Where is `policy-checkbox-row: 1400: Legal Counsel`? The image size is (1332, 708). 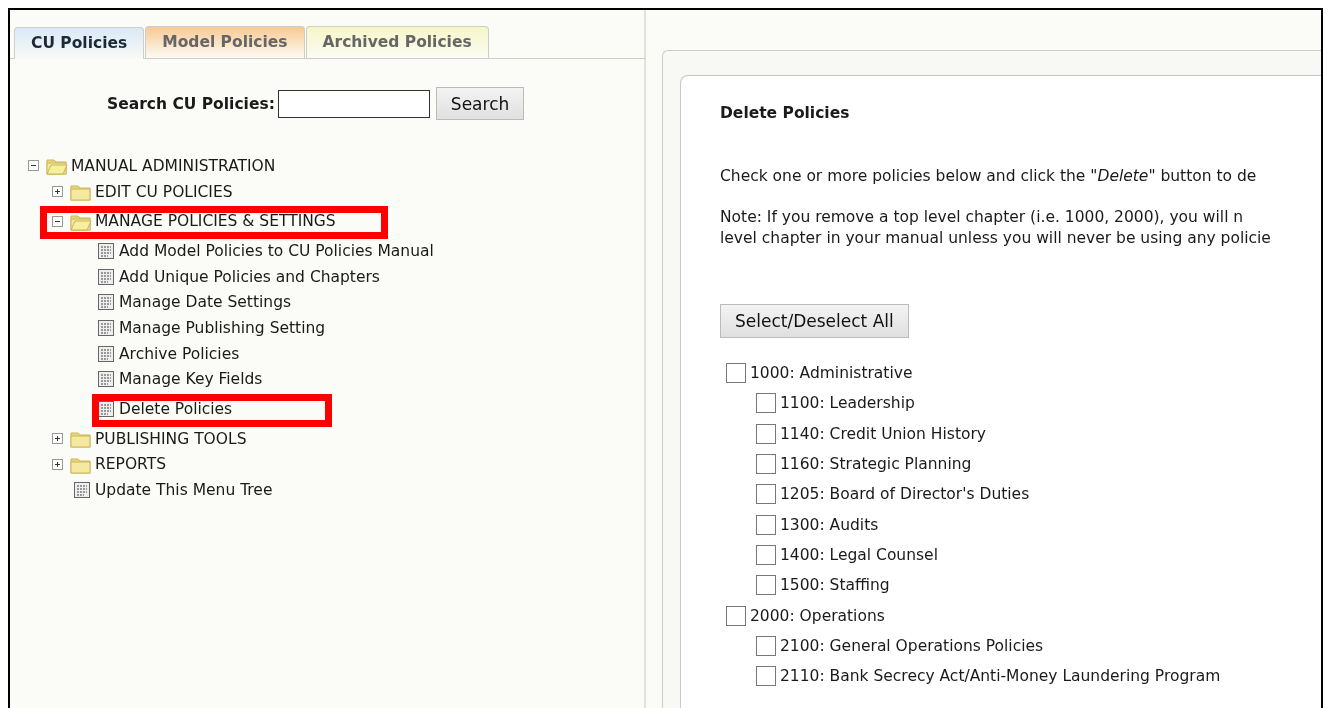
policy-checkbox-row: 1400: Legal Counsel is located at coordinates (1023, 555).